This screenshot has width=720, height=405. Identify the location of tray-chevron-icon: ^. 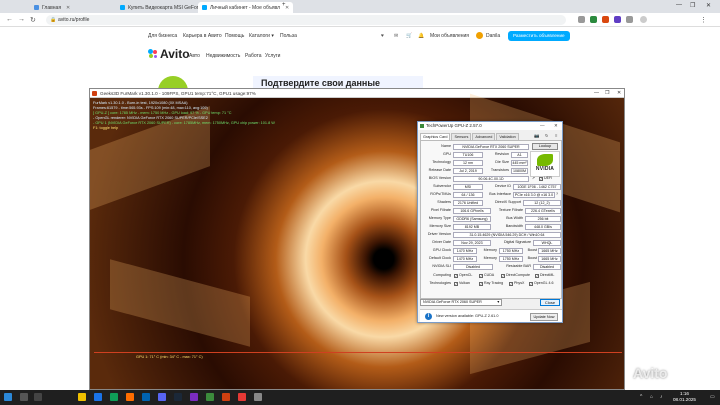
(641, 397).